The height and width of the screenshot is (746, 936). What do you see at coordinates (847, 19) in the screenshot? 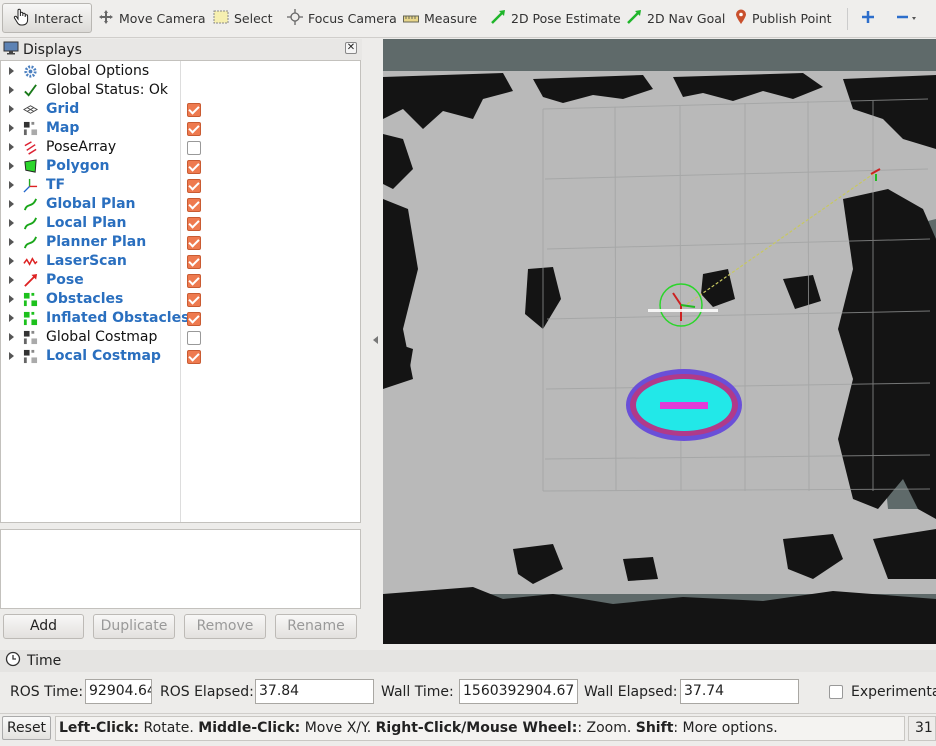
I see `toolbar-separator` at bounding box center [847, 19].